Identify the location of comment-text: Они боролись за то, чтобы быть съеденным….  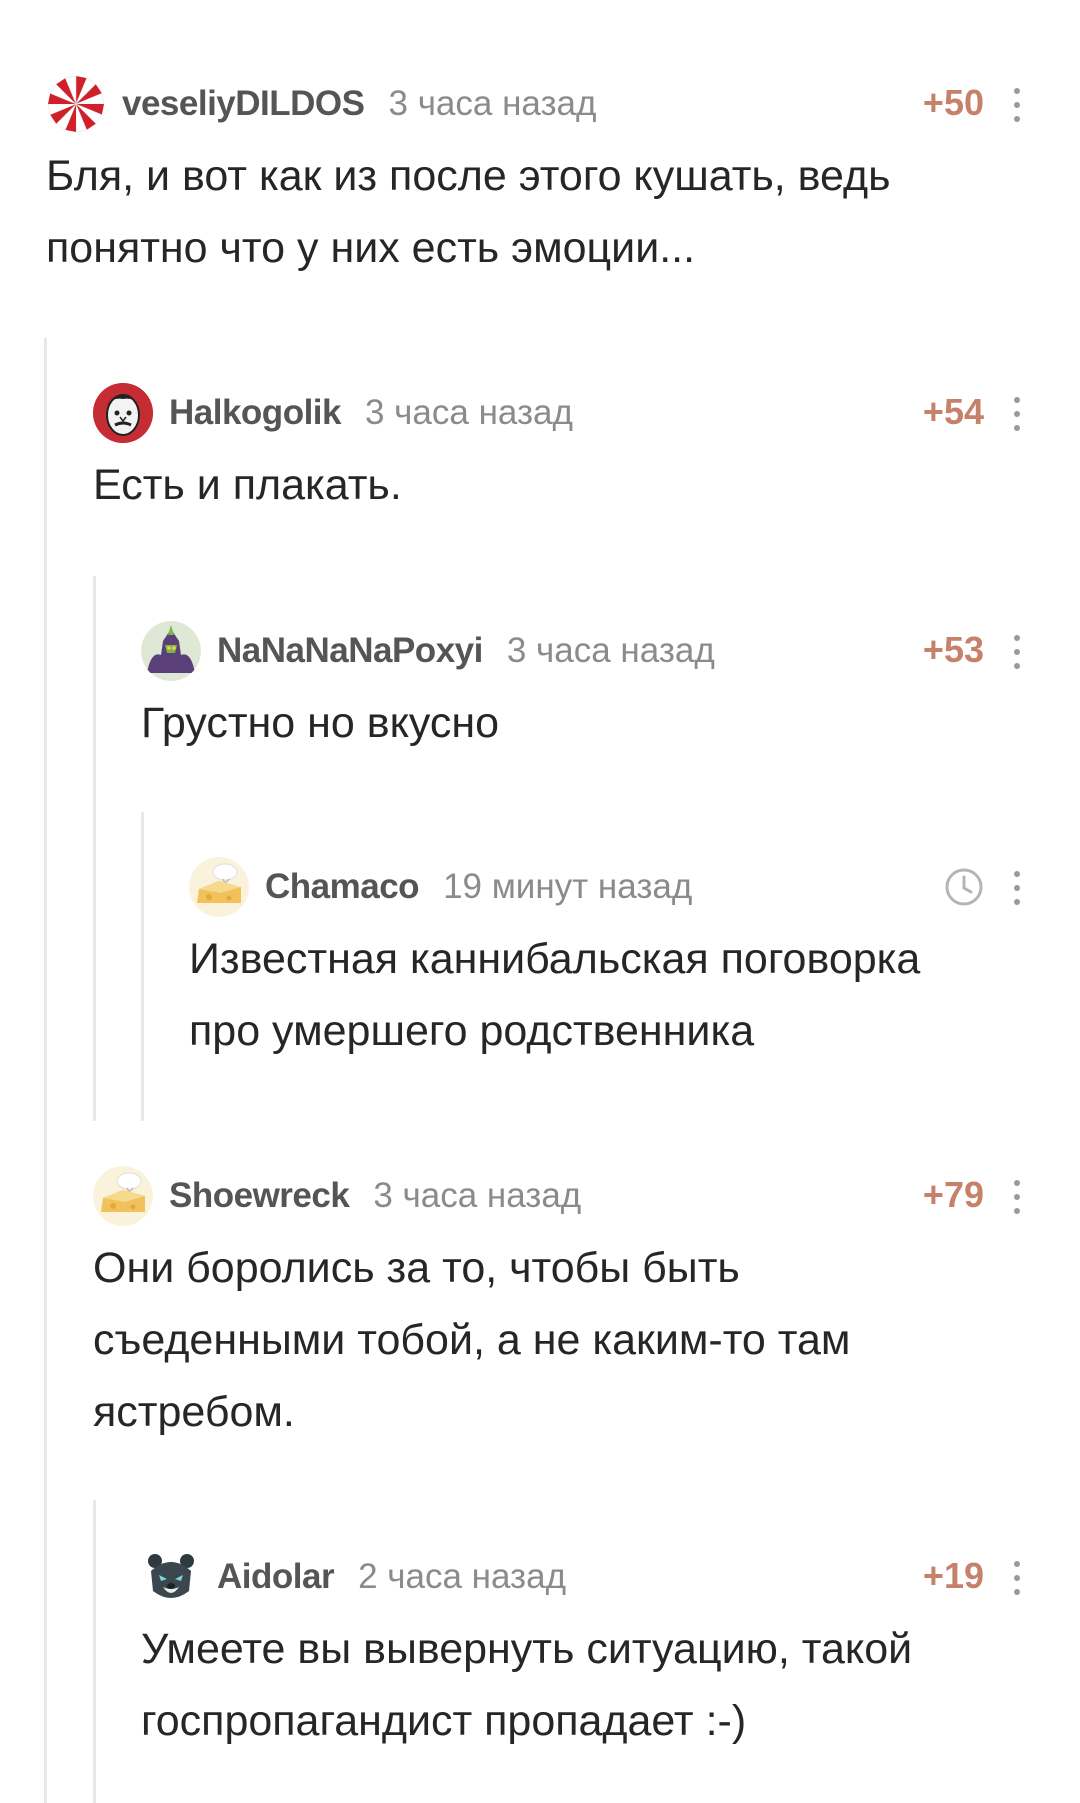
(586, 1340).